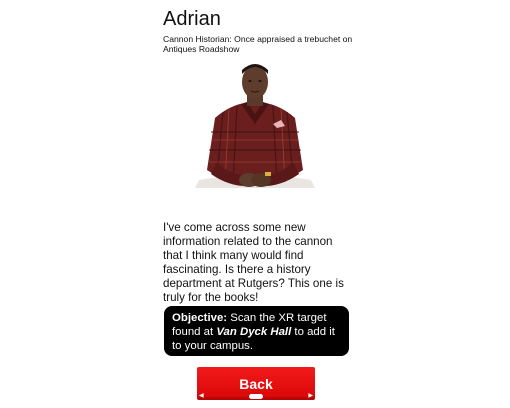 This screenshot has width=510, height=408. Describe the element at coordinates (255, 135) in the screenshot. I see `character-portrait` at that location.